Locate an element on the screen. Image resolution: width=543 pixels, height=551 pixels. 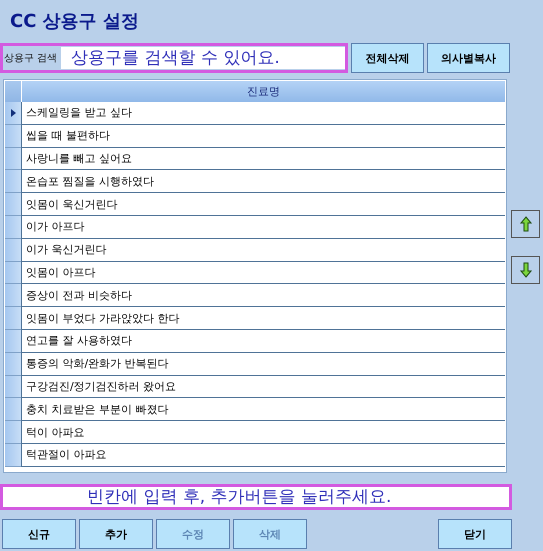
down-arrow-icon is located at coordinates (526, 270).